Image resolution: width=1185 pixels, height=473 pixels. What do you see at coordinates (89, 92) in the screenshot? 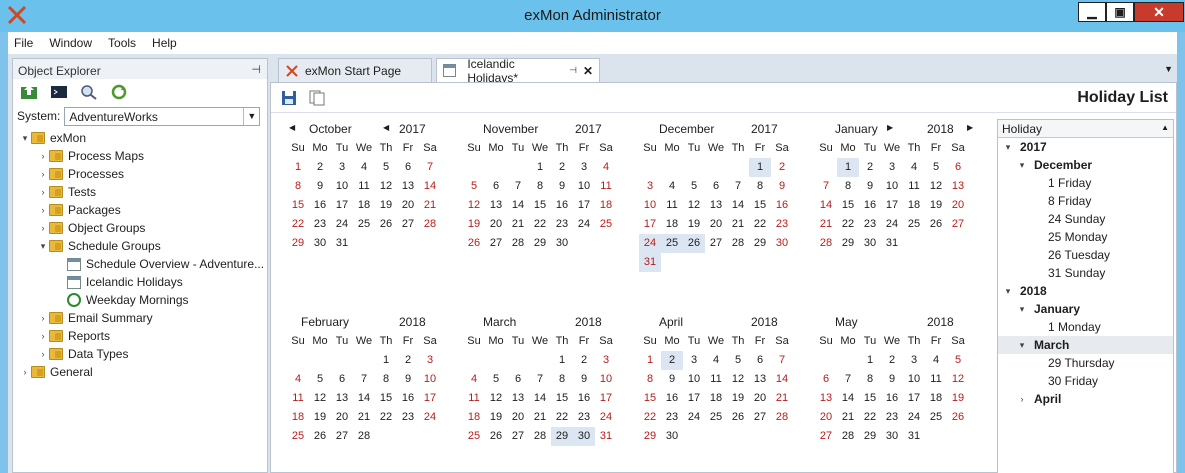
I see `search-button` at bounding box center [89, 92].